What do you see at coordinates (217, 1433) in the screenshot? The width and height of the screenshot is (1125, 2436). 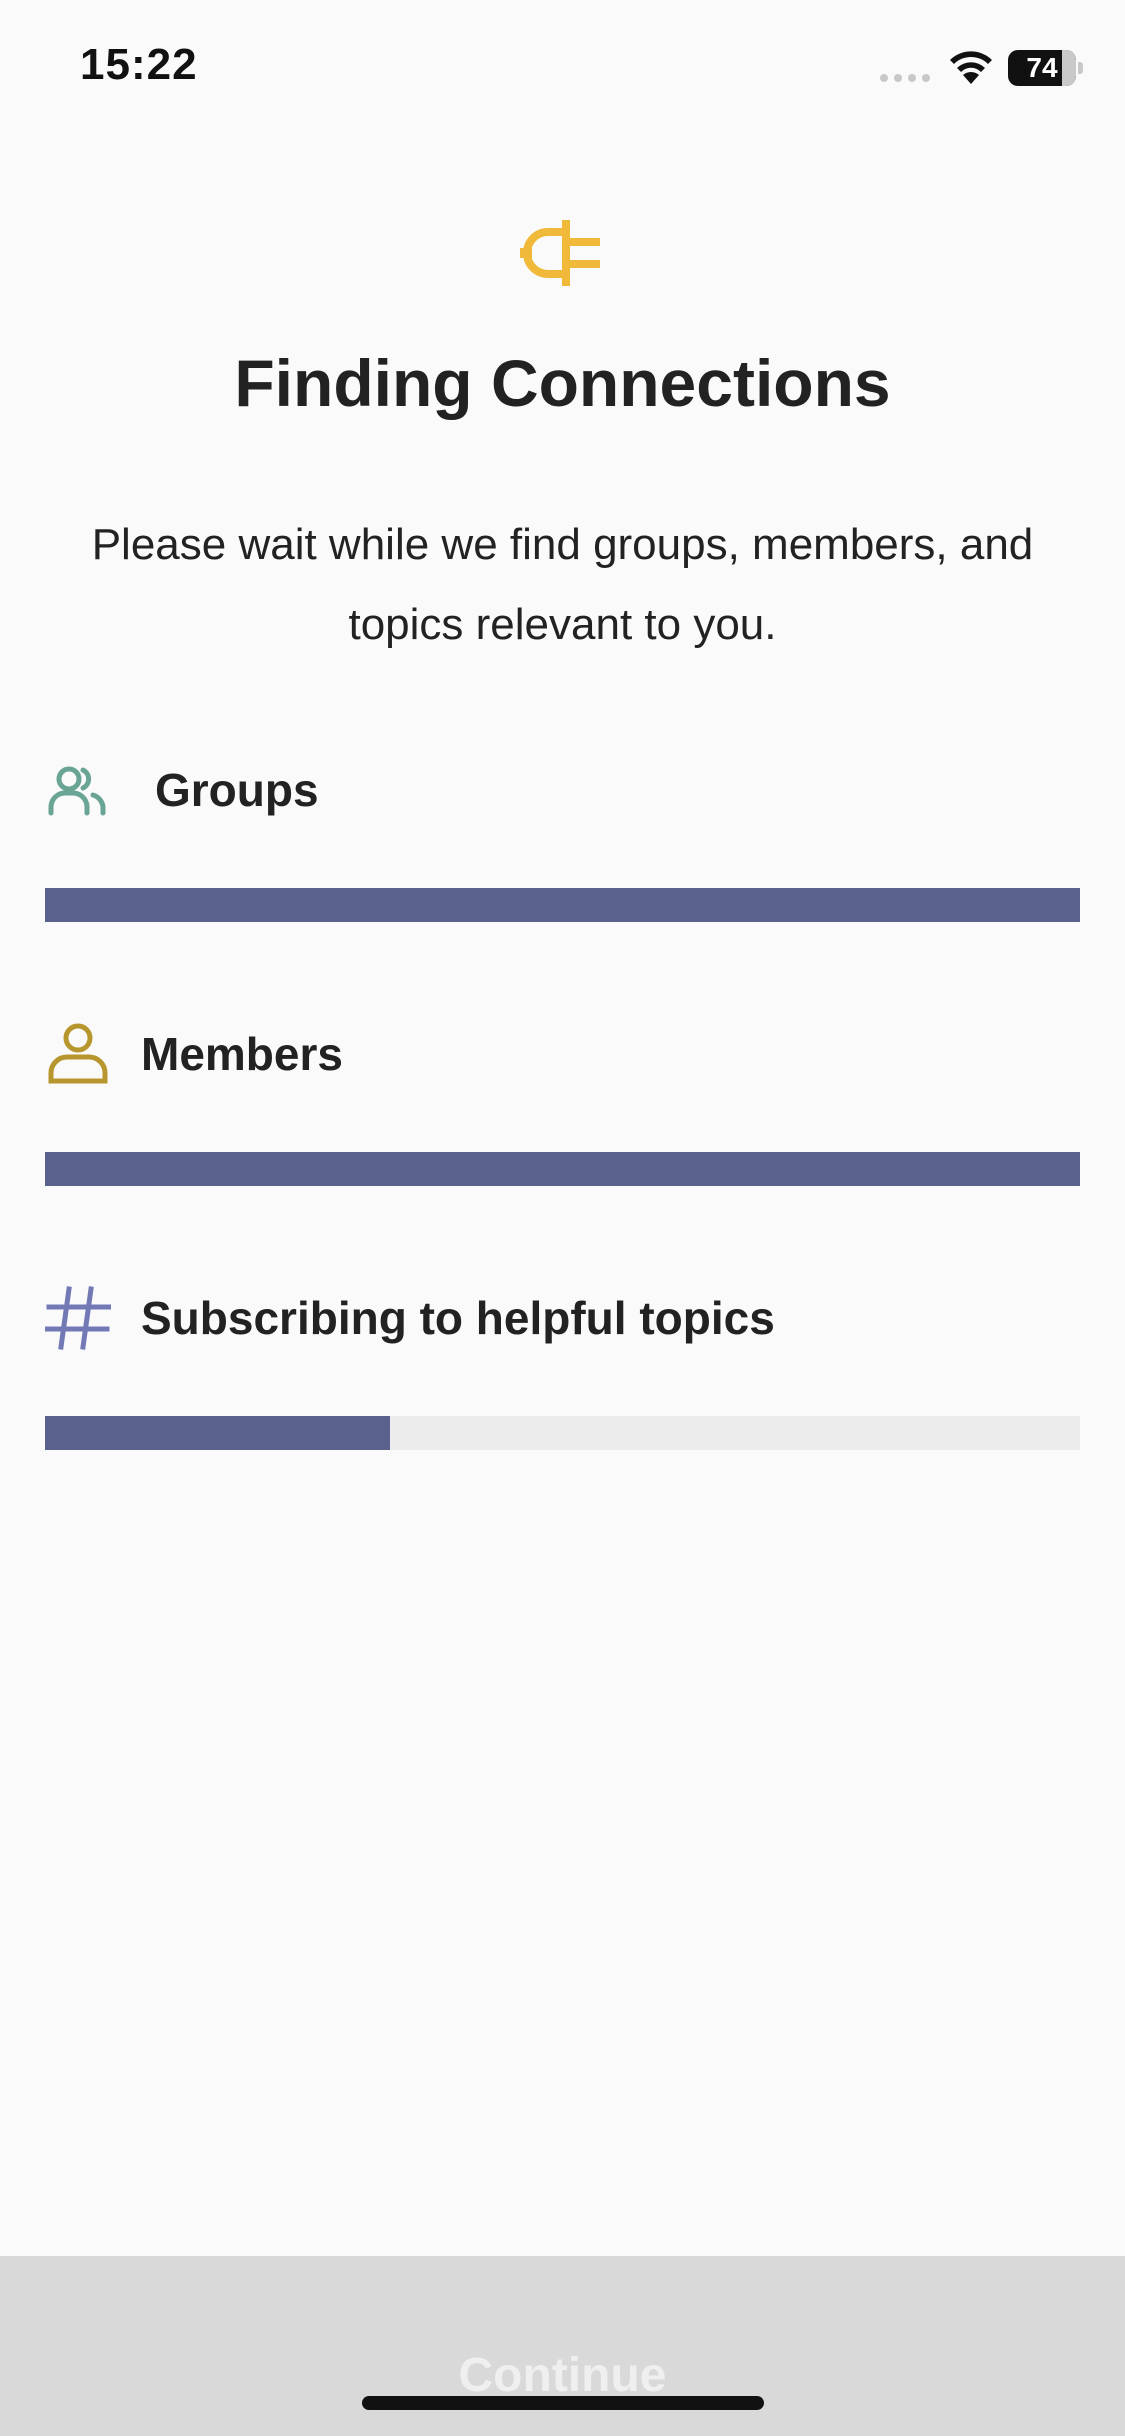 I see `progress-fill-topics` at bounding box center [217, 1433].